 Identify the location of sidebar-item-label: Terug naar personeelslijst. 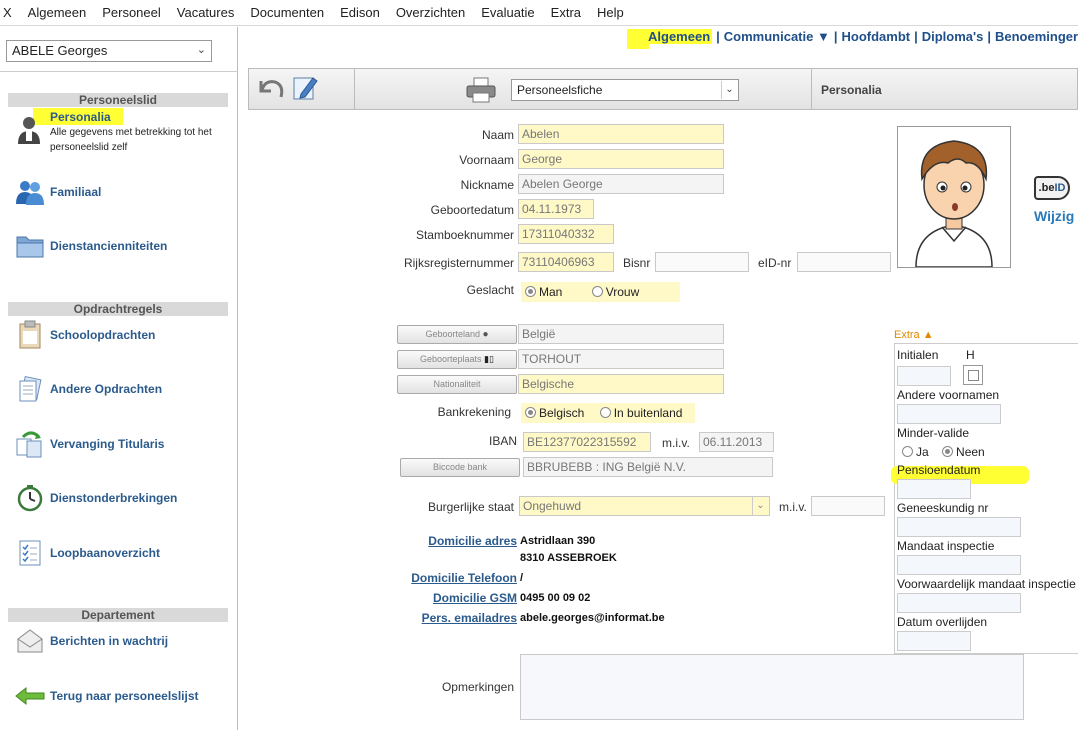
(124, 696).